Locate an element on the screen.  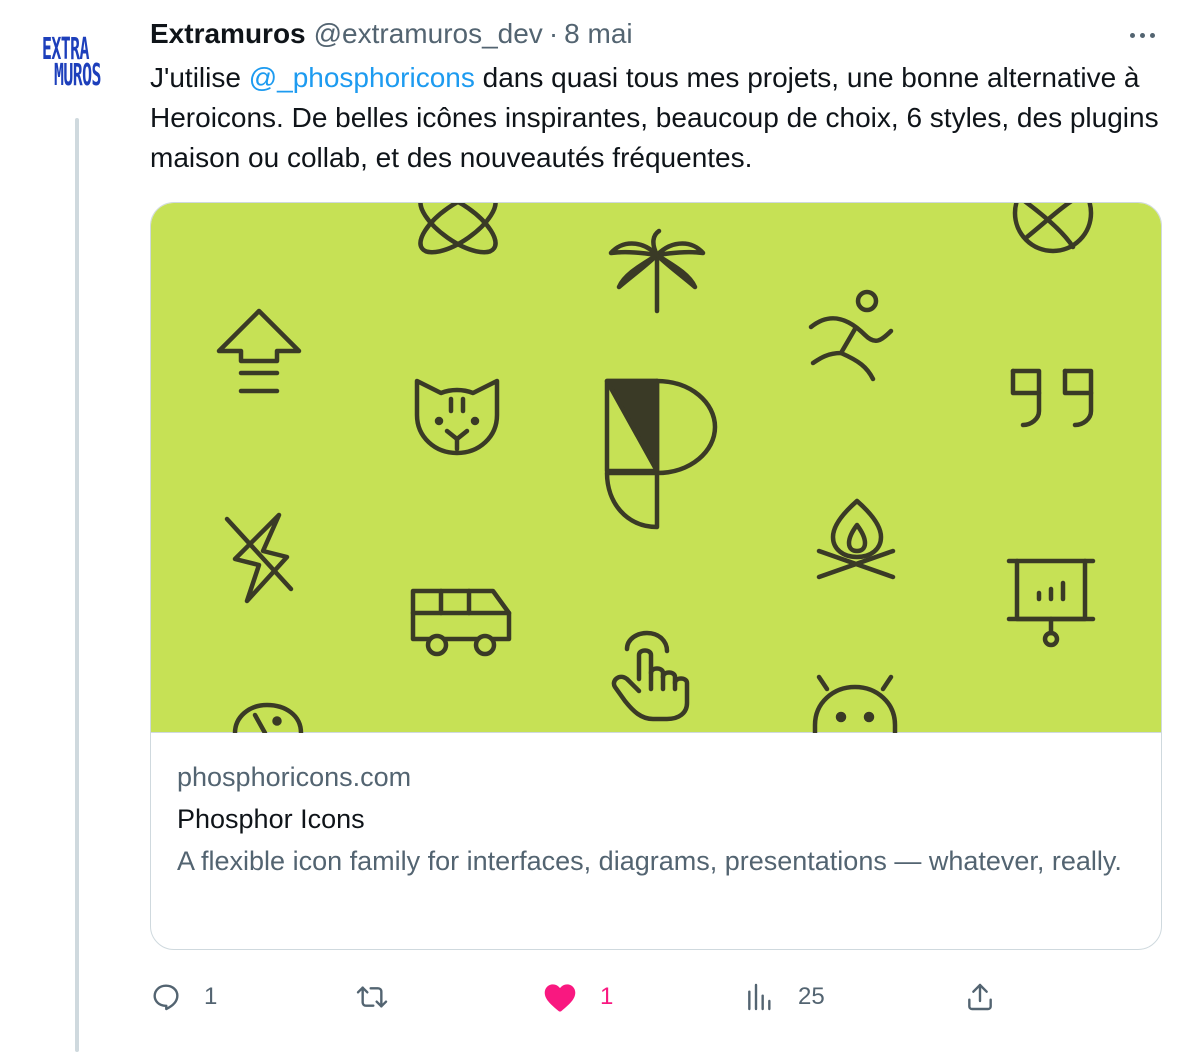
avatar: EXTRA MUROS is located at coordinates (78, 67).